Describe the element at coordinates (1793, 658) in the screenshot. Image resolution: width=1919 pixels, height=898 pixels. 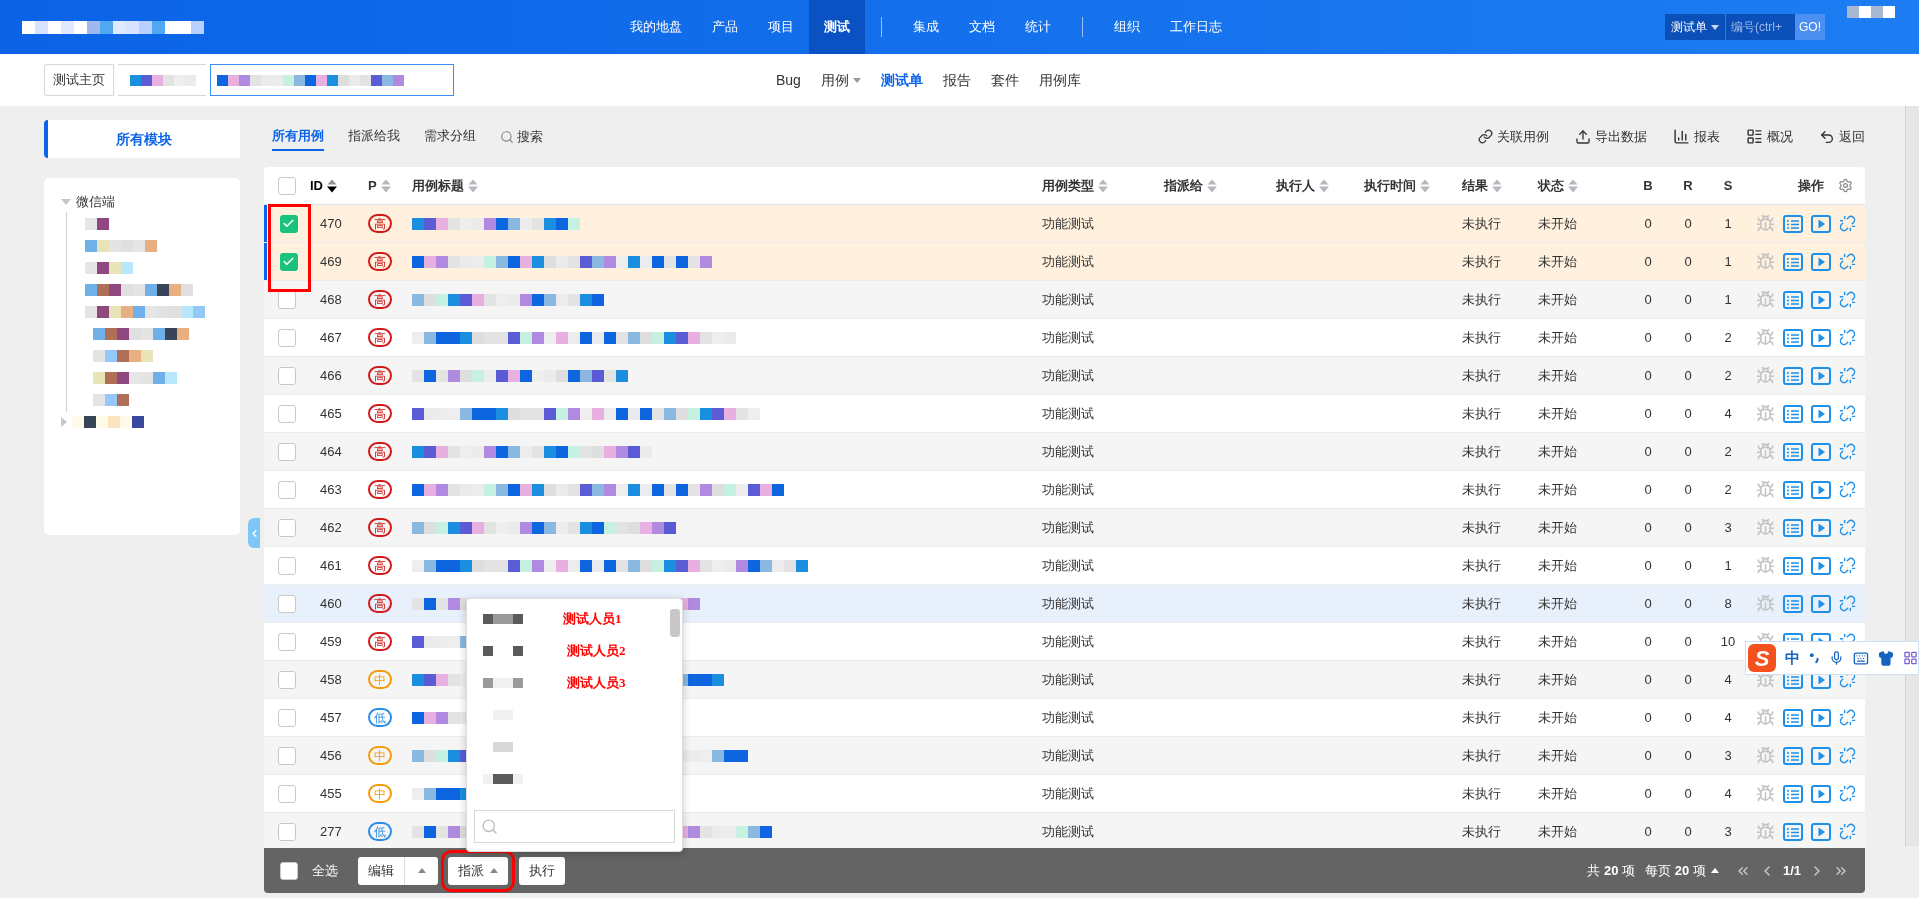
I see `input-mode-toggle: 中` at that location.